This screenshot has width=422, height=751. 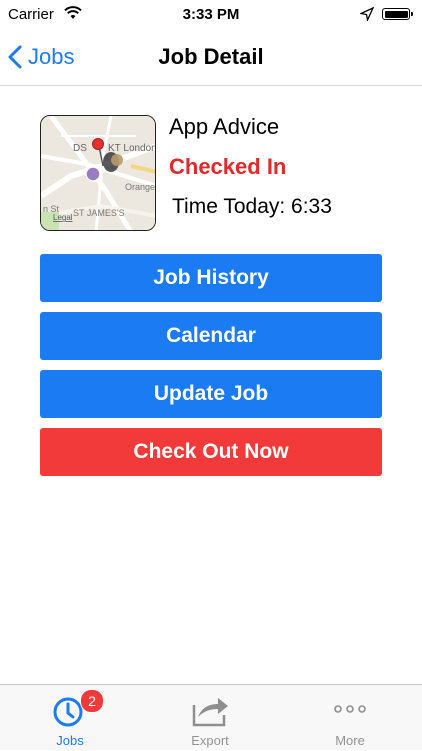 I want to click on tab-more: More, so click(x=350, y=718).